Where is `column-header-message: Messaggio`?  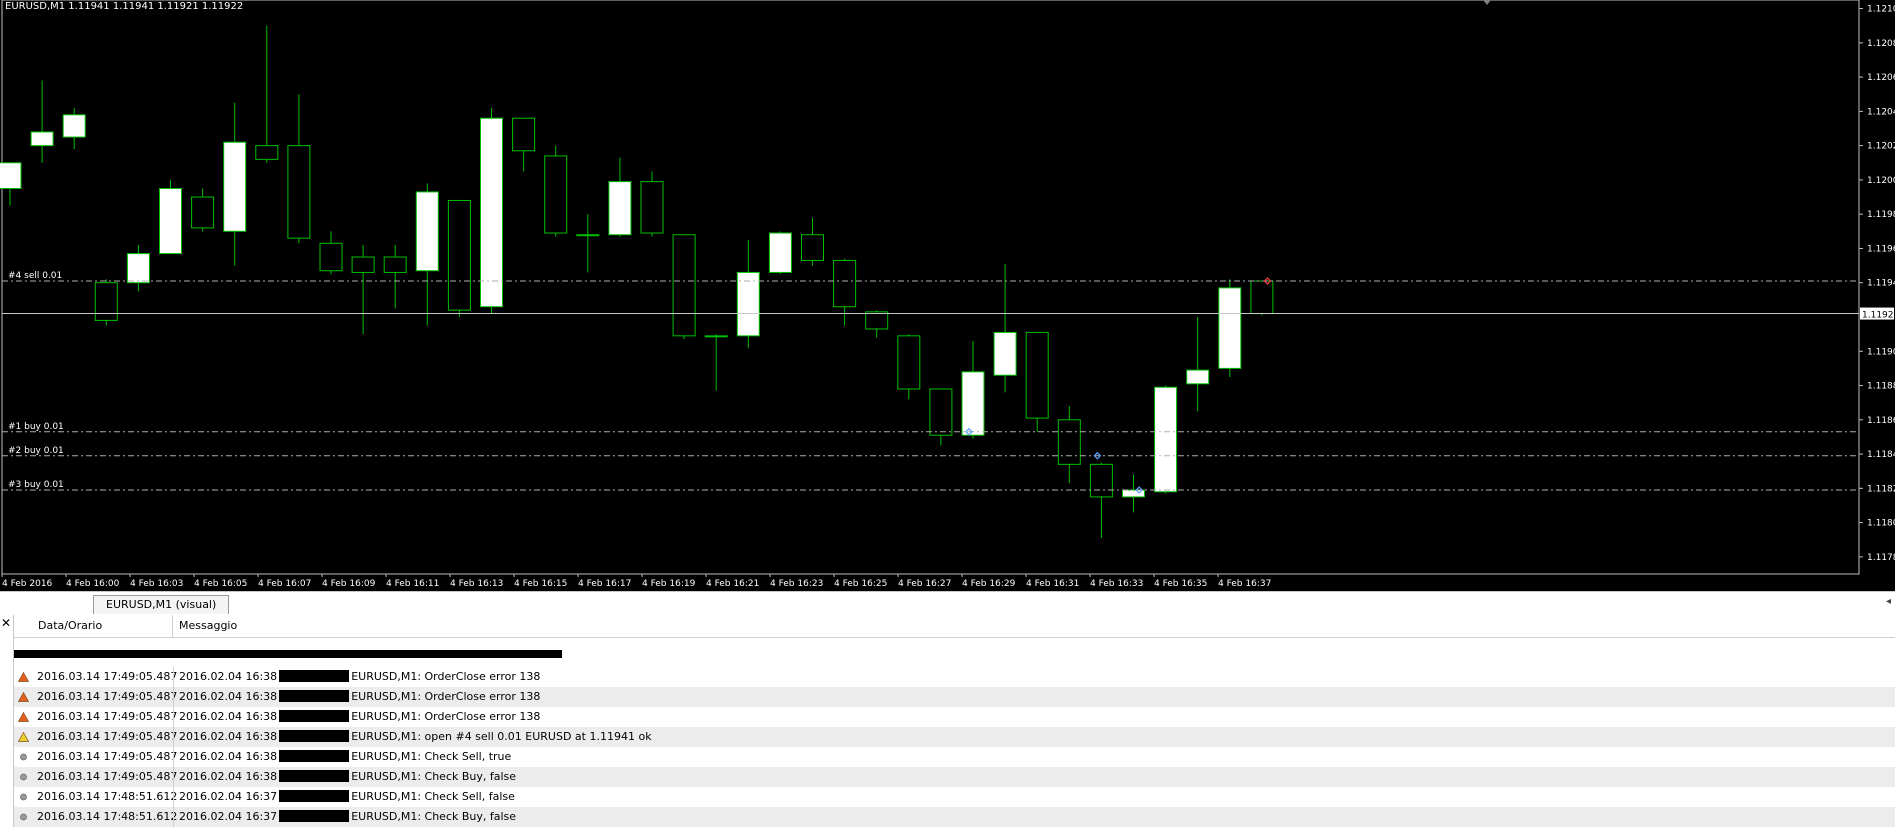 column-header-message: Messaggio is located at coordinates (208, 626).